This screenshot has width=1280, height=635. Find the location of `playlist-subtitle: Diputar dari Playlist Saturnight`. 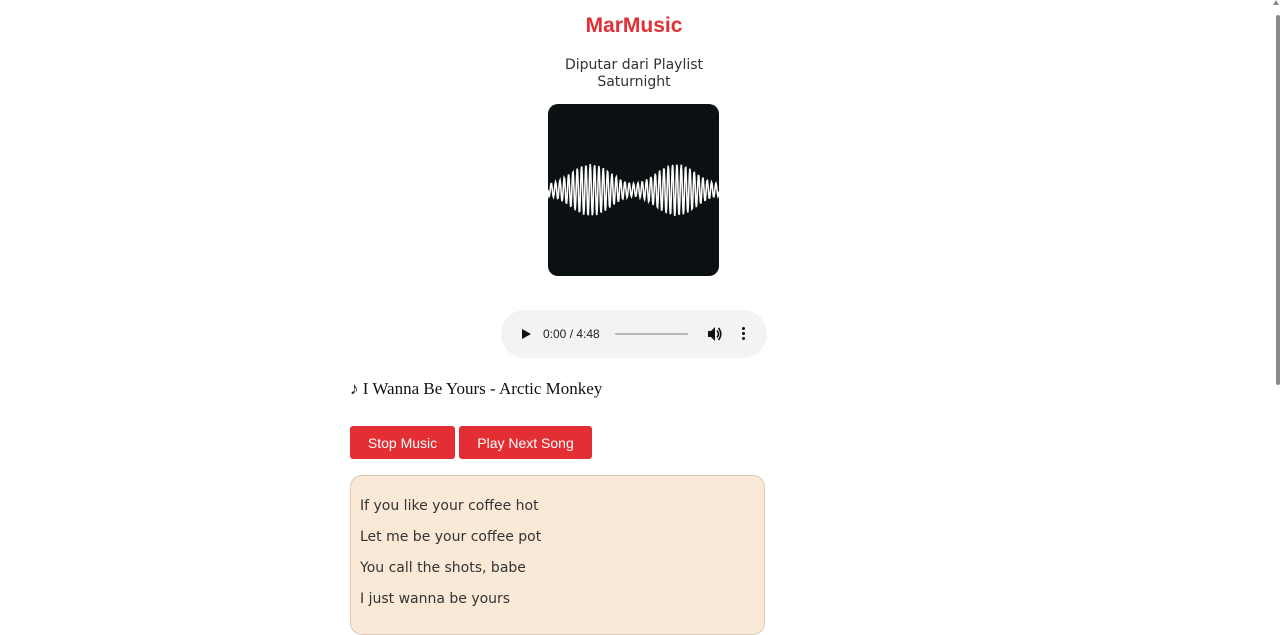

playlist-subtitle: Diputar dari Playlist Saturnight is located at coordinates (634, 74).